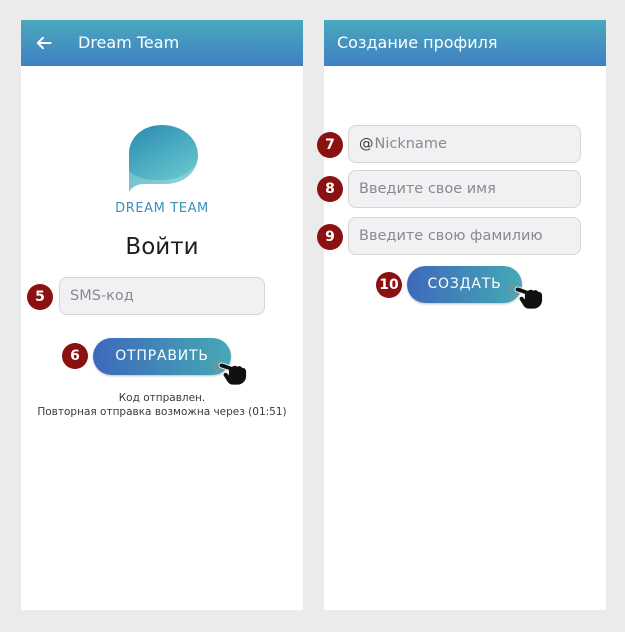 Image resolution: width=625 pixels, height=632 pixels. I want to click on page-title: Войти, so click(162, 247).